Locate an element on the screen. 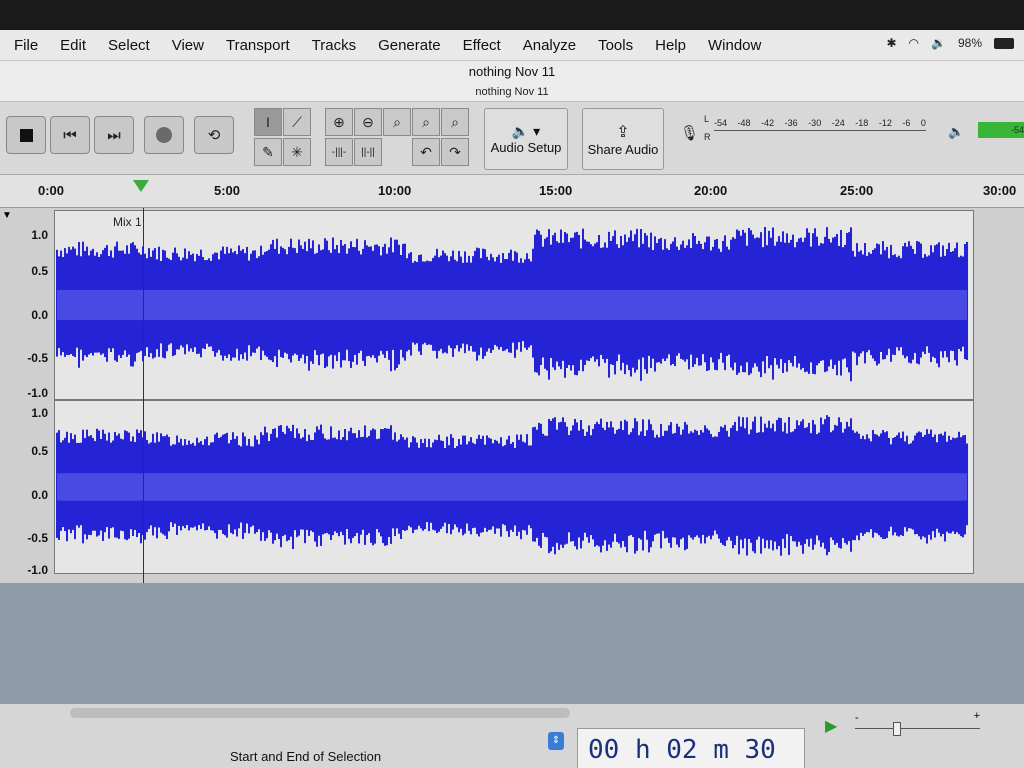  title-bar: nothing Nov 11 nothing Nov 11 is located at coordinates (512, 81).